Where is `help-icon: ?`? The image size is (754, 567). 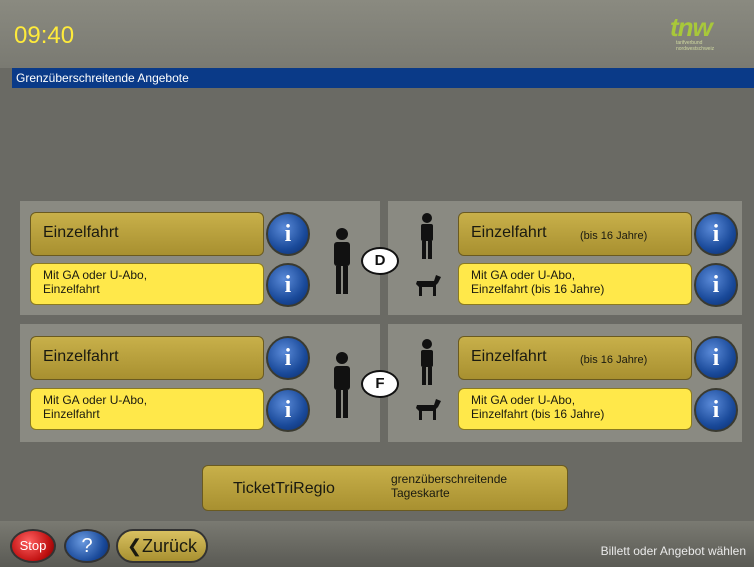 help-icon: ? is located at coordinates (87, 546).